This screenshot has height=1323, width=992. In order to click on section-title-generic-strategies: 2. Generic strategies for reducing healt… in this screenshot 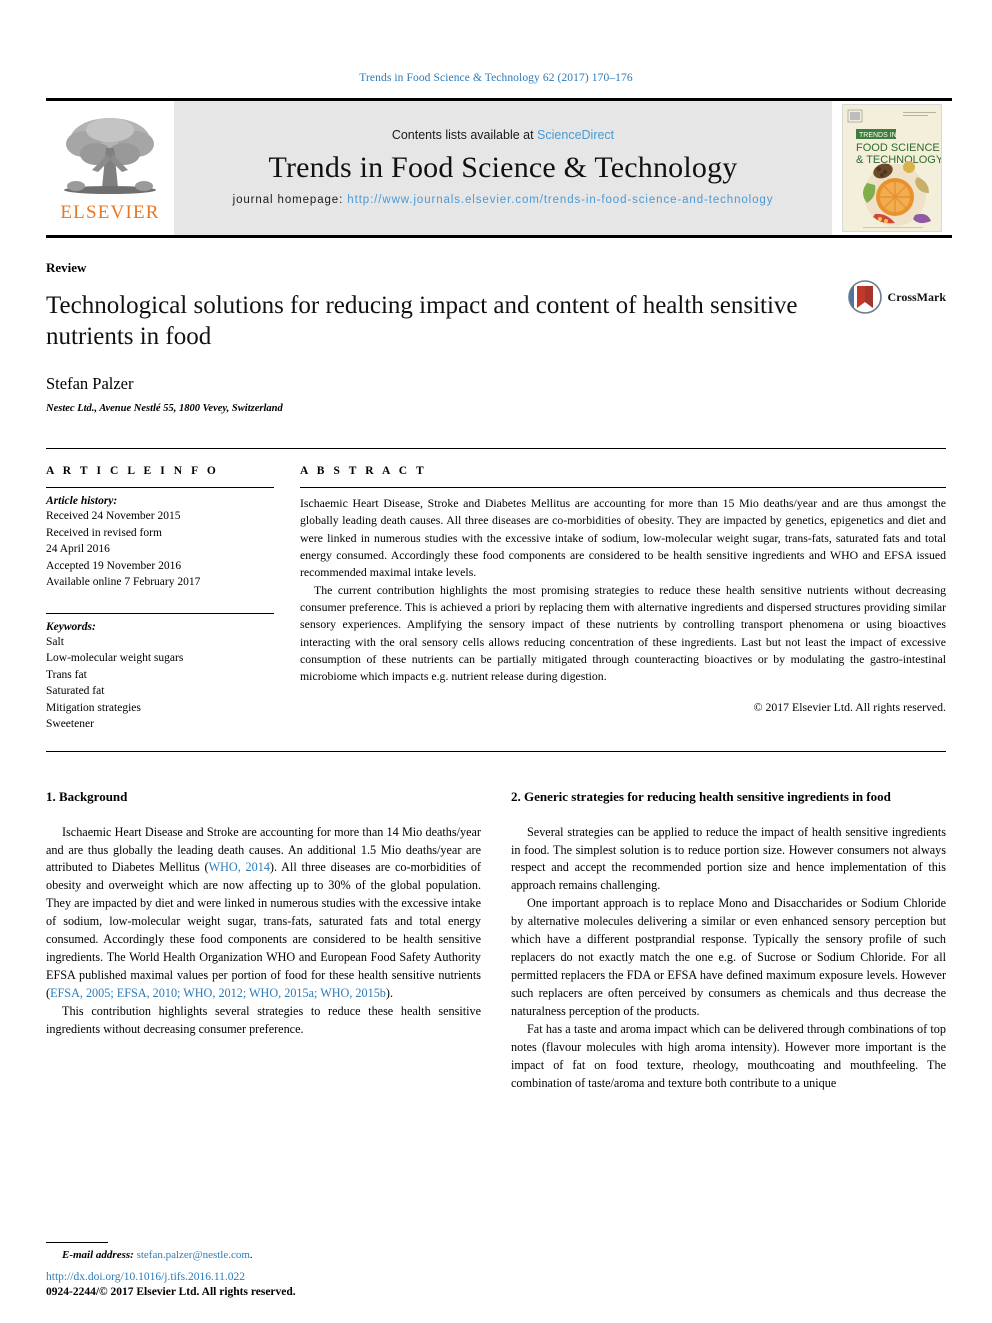, I will do `click(701, 797)`.